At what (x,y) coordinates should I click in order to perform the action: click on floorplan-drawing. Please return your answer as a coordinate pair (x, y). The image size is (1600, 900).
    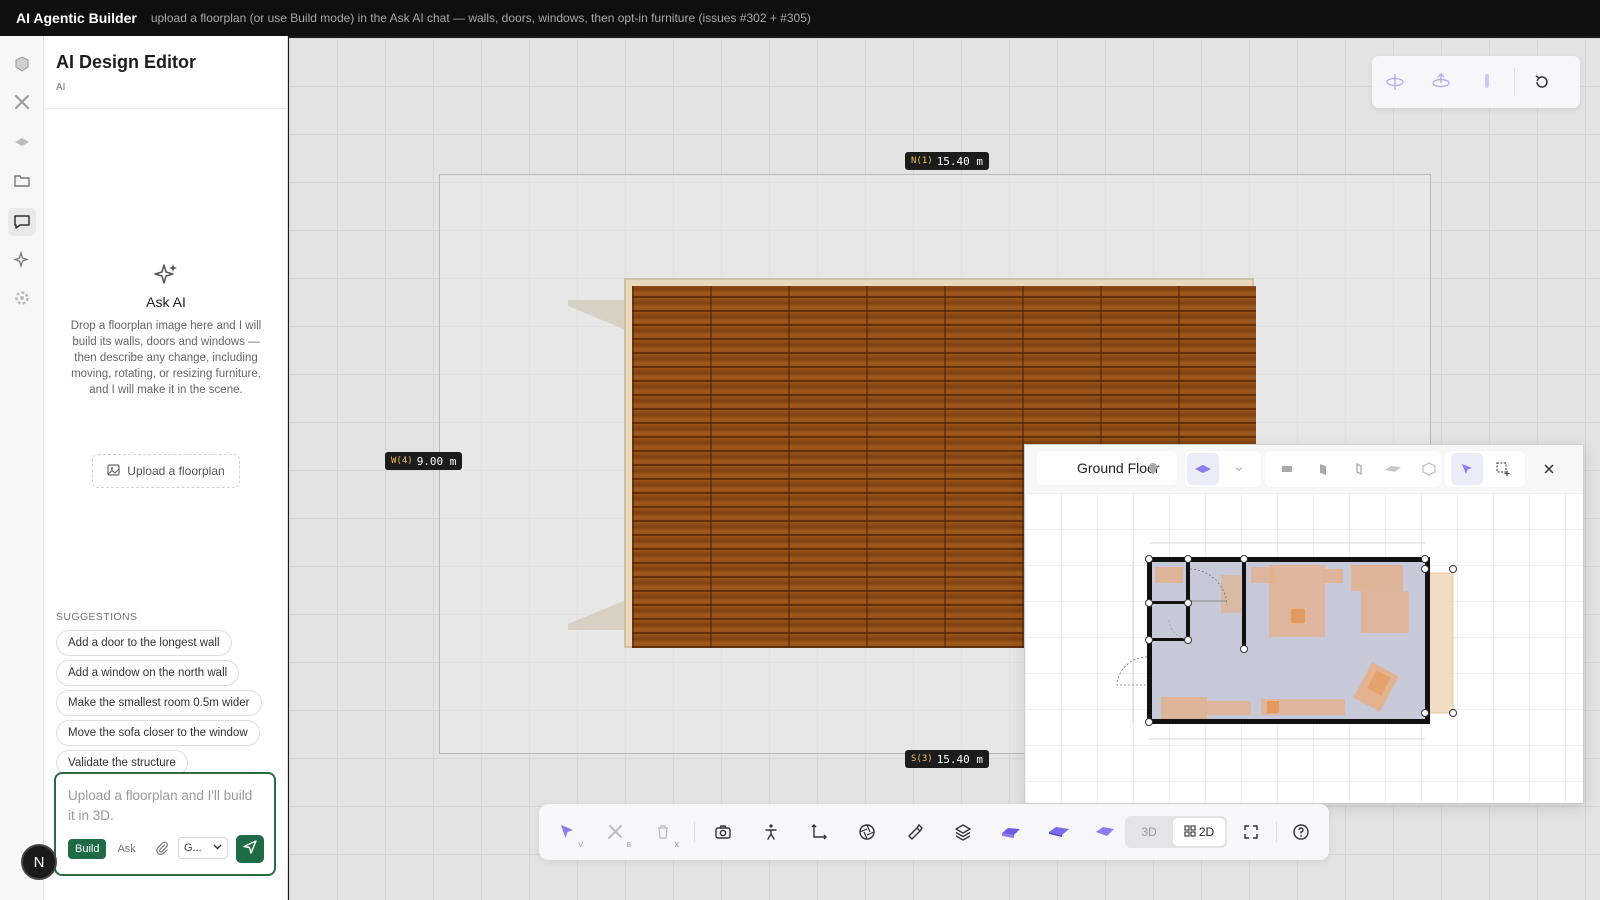
    Looking at the image, I should click on (1304, 648).